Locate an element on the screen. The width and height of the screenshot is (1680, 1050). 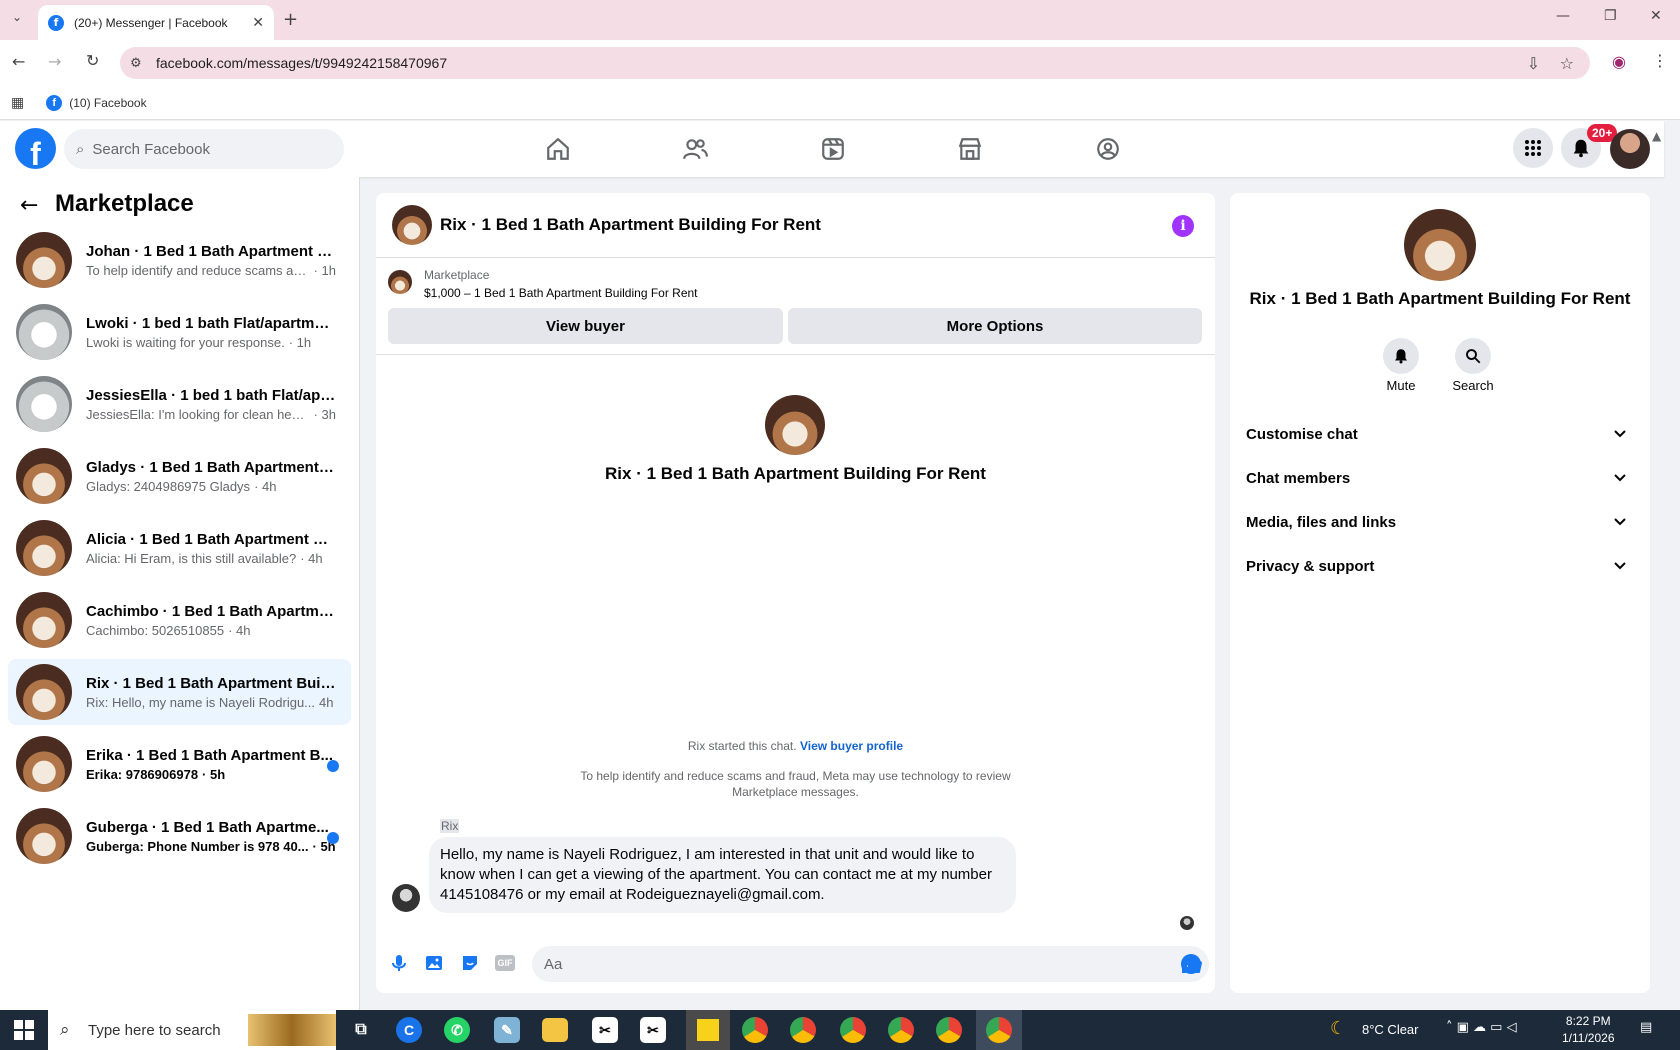
active-chrome-button is located at coordinates (999, 1030).